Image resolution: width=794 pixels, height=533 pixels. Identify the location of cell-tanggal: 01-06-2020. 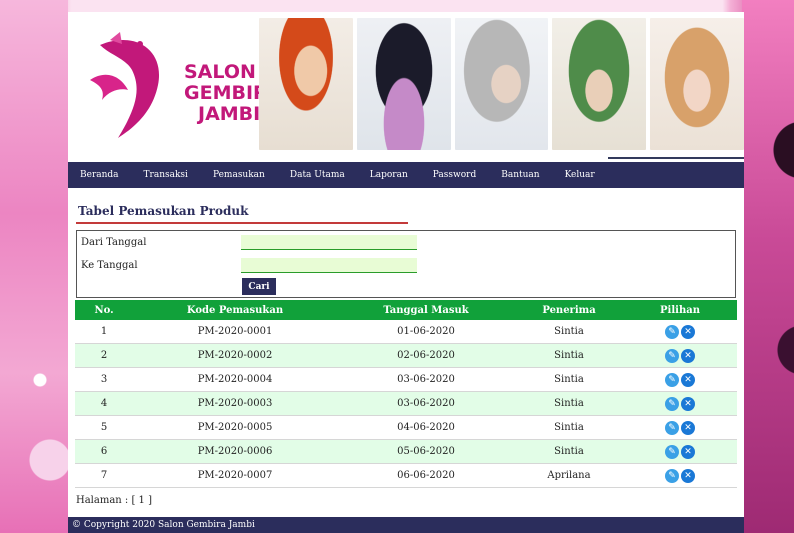
(426, 332).